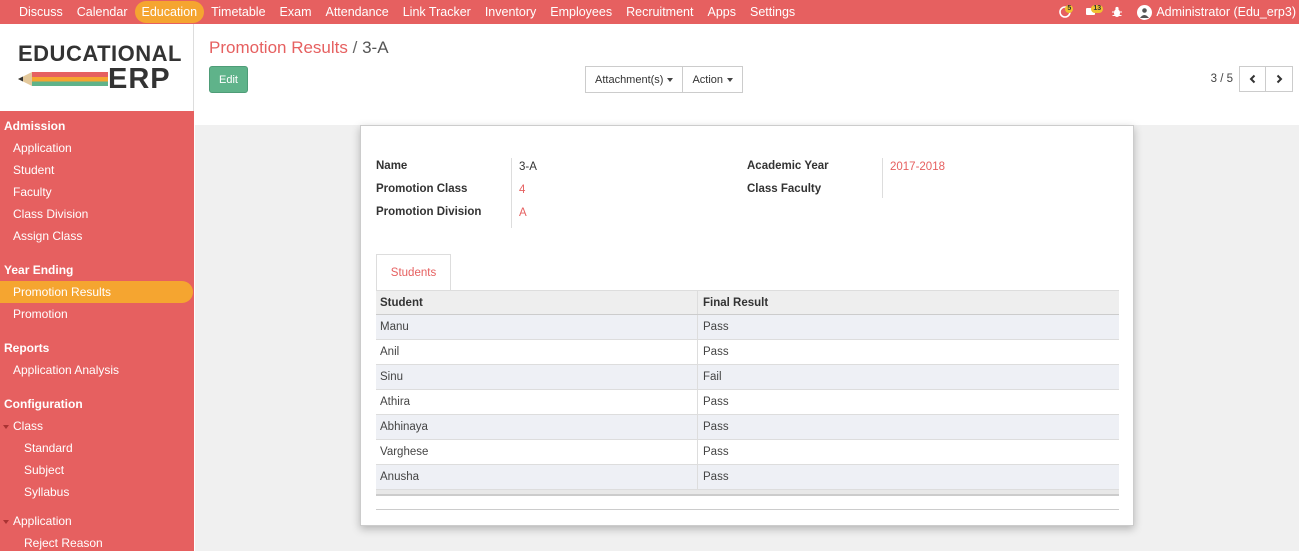  What do you see at coordinates (917, 167) in the screenshot?
I see `academic-year-value: 2017-2018` at bounding box center [917, 167].